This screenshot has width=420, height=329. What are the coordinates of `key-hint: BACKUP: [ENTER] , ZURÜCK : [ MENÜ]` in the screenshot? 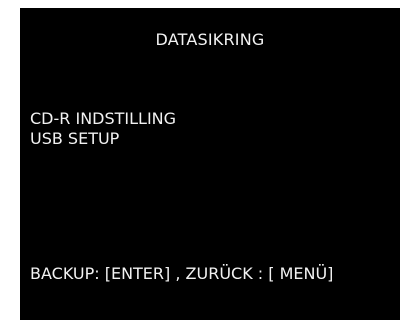 It's located at (182, 273).